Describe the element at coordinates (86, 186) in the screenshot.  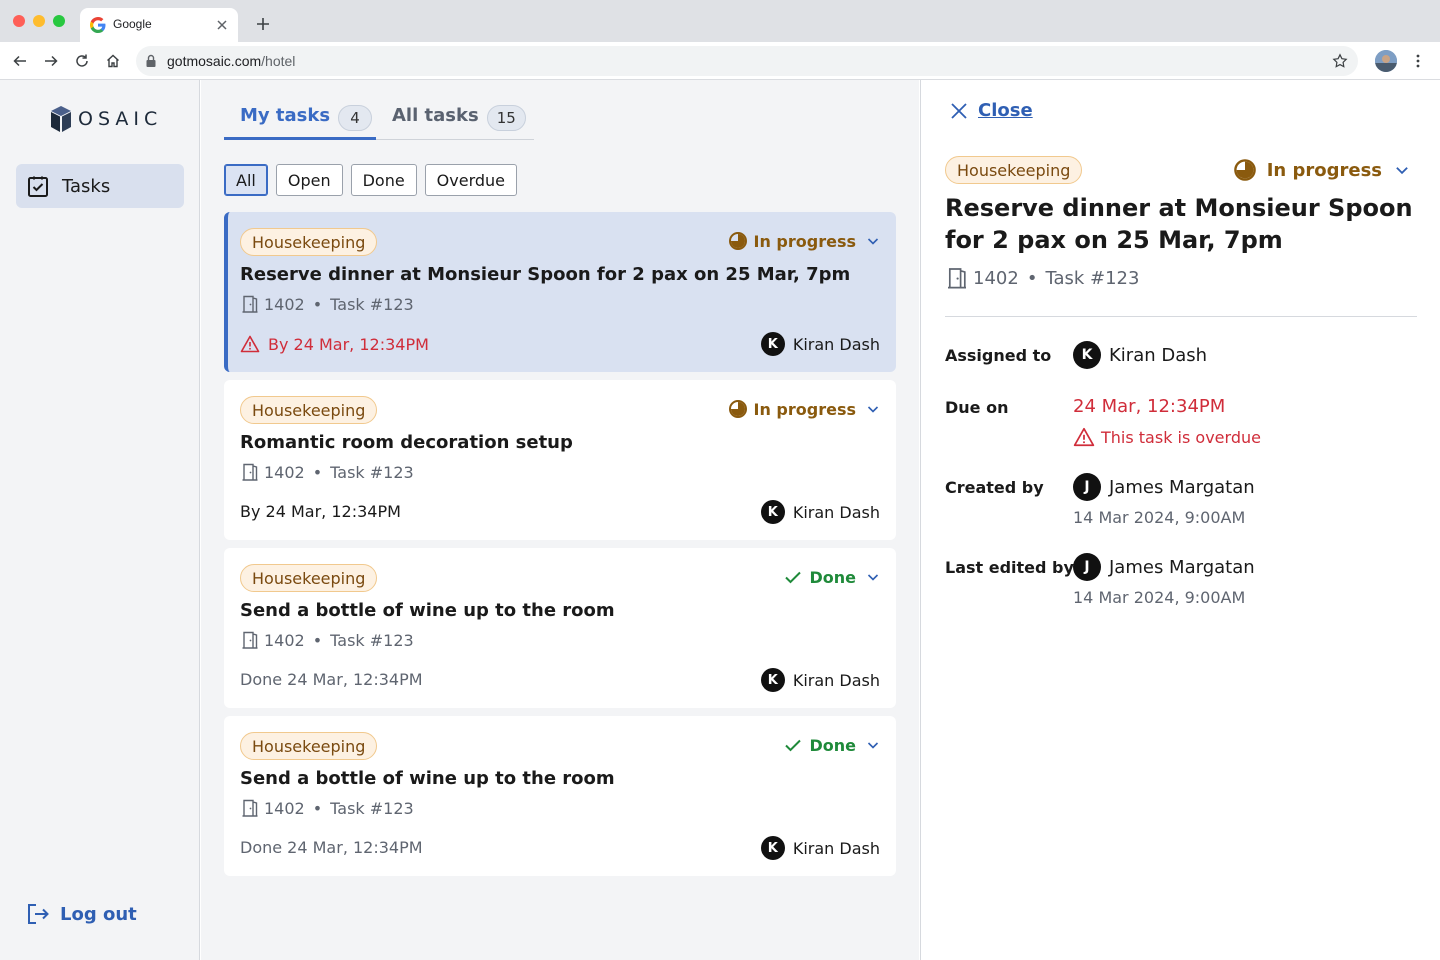
I see `sidebar-item-label: Tasks` at that location.